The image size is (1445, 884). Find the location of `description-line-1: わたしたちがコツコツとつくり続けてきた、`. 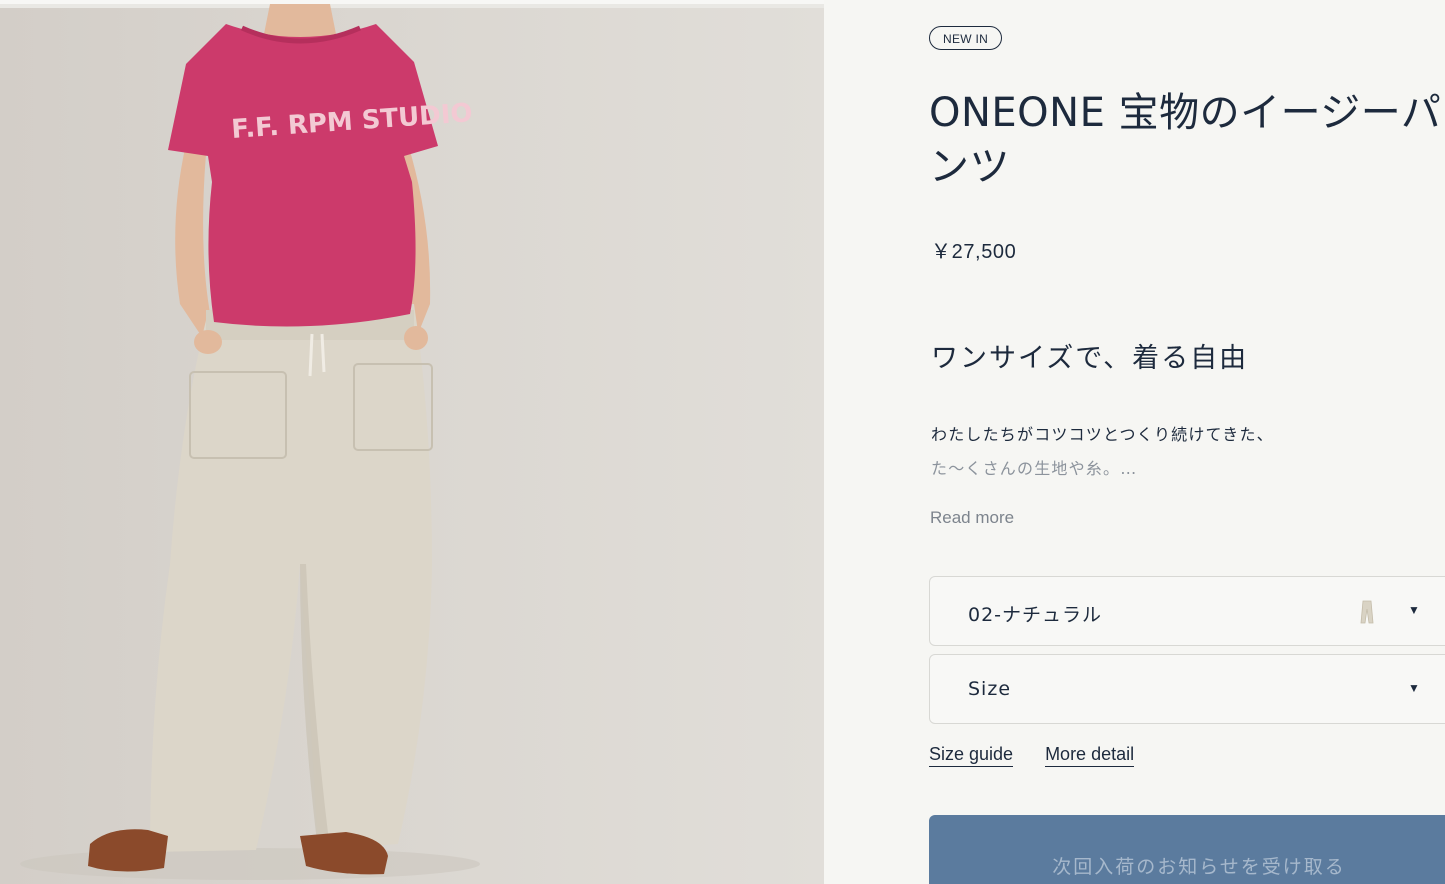

description-line-1: わたしたちがコツコツとつくり続けてきた、 is located at coordinates (1102, 434).